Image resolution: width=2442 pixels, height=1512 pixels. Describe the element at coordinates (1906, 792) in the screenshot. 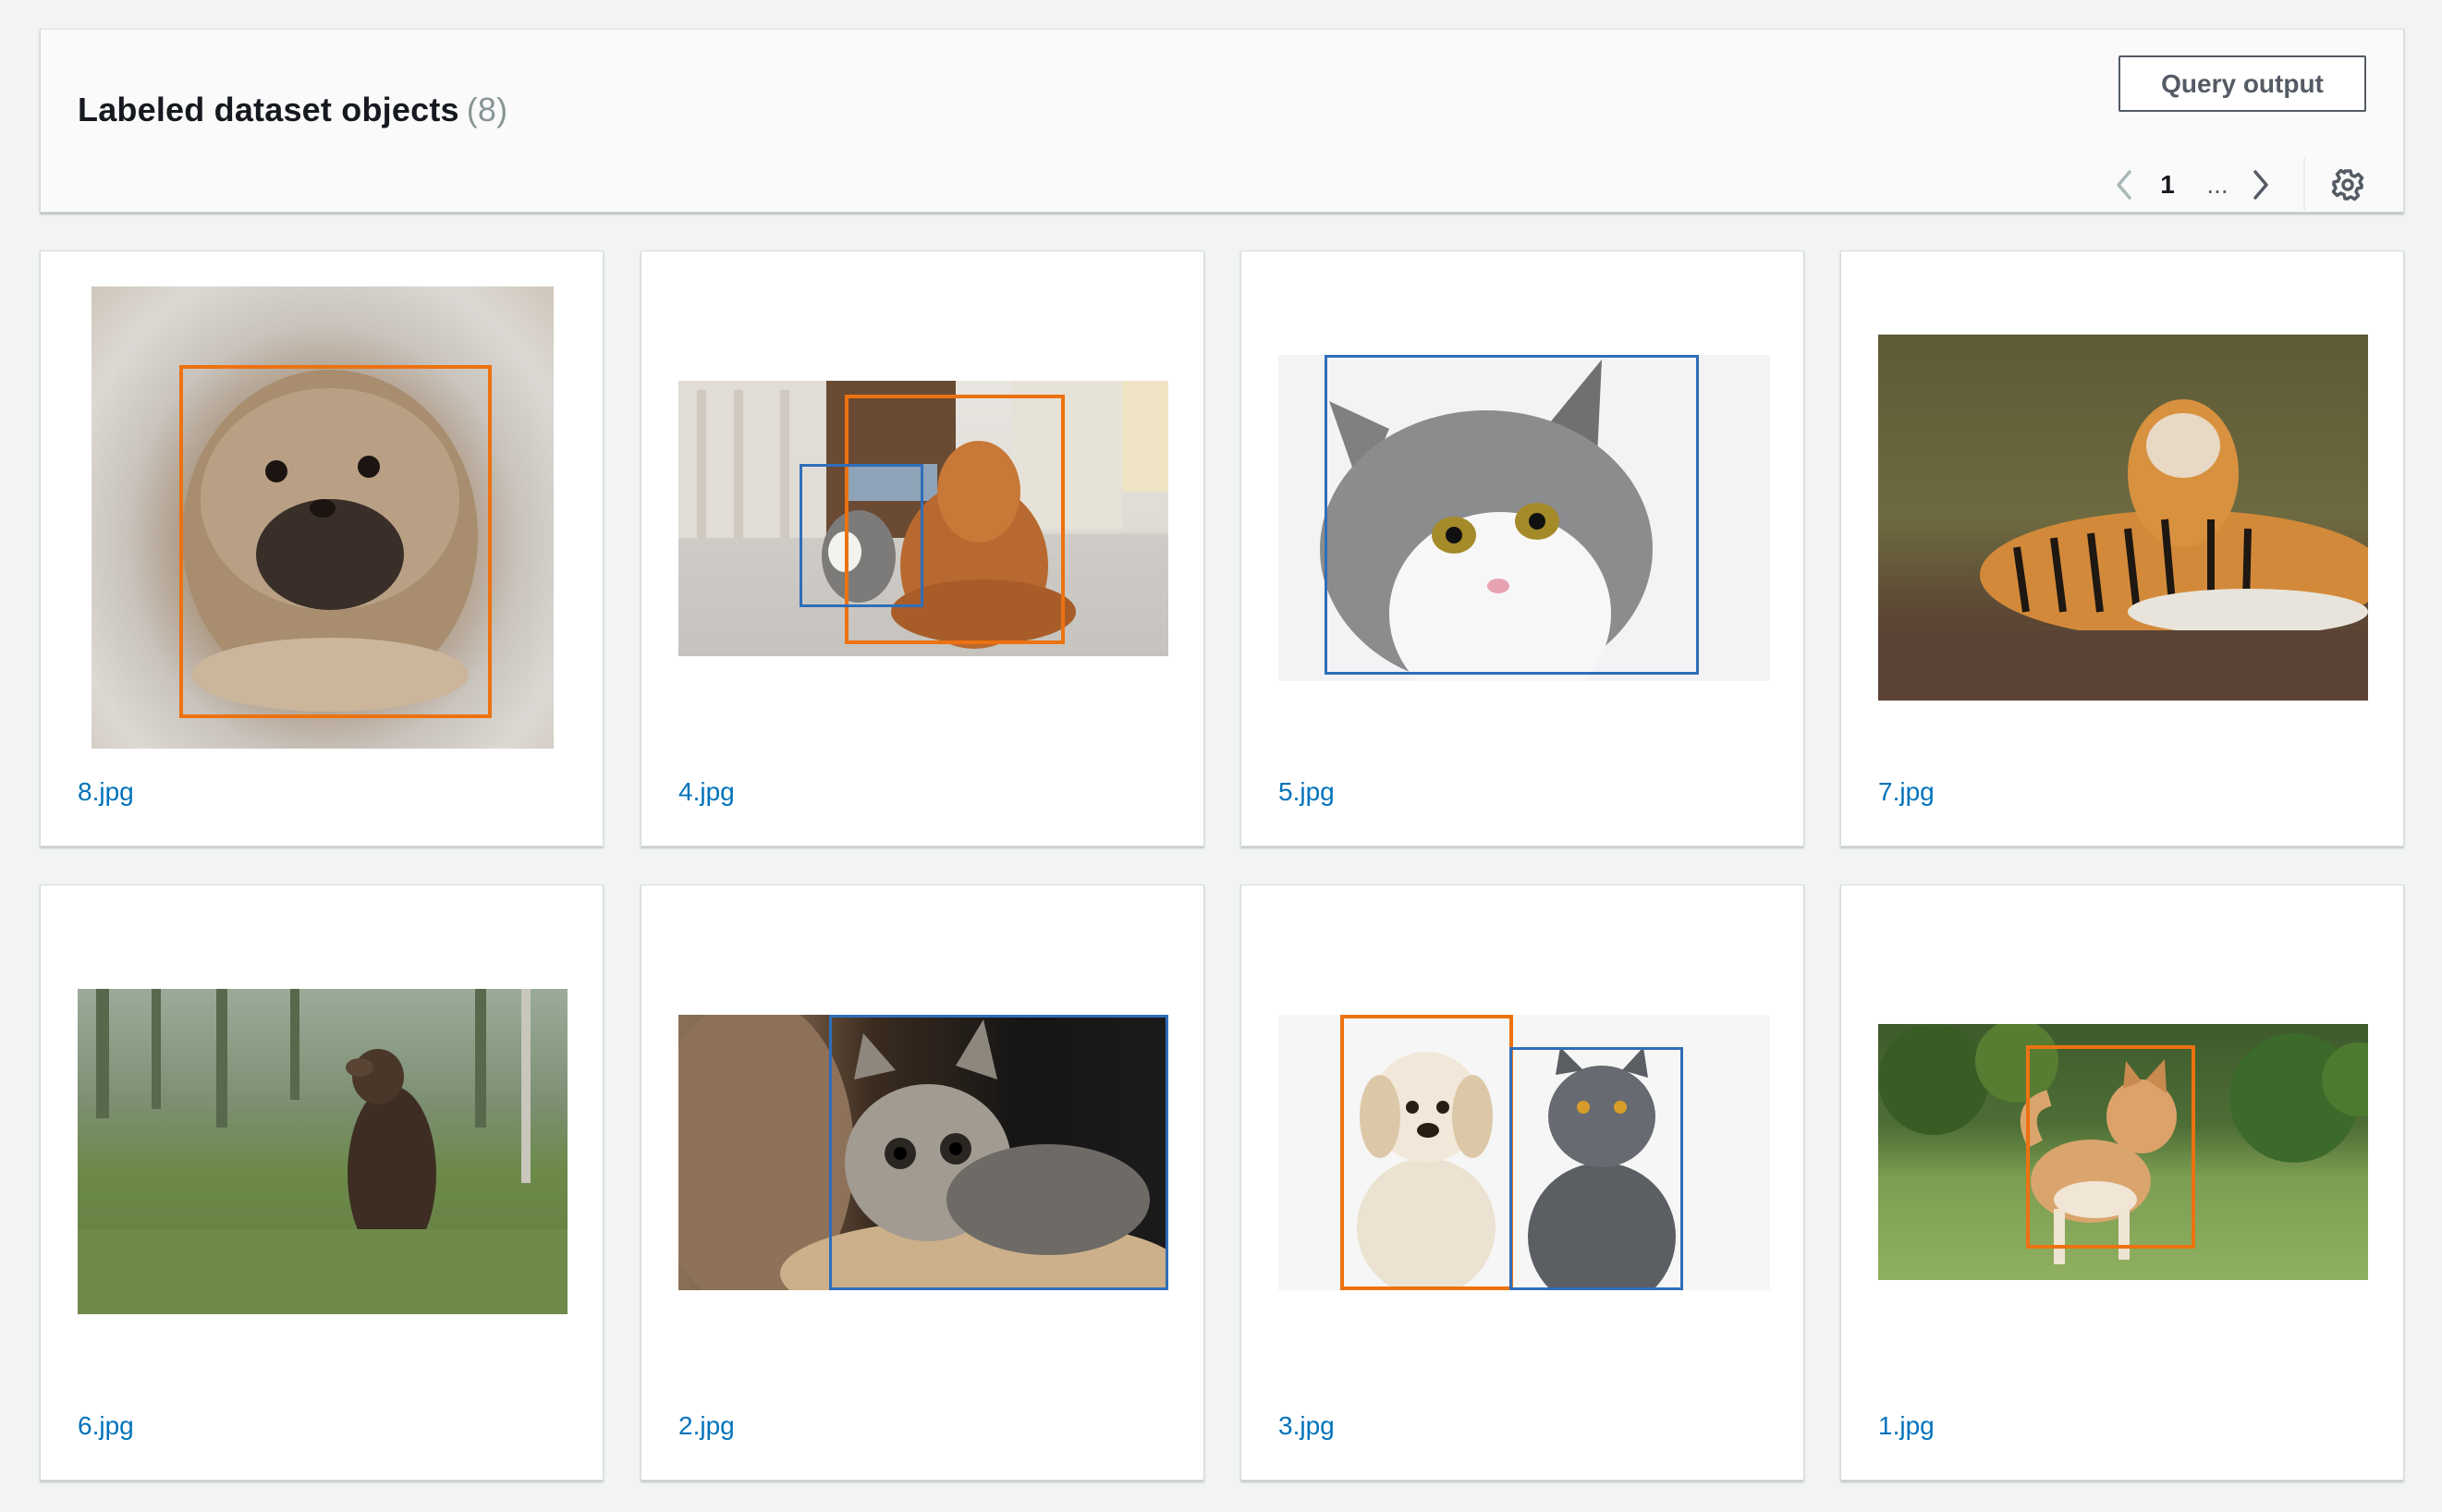

I see `object-filename-link: 7.jpg` at that location.